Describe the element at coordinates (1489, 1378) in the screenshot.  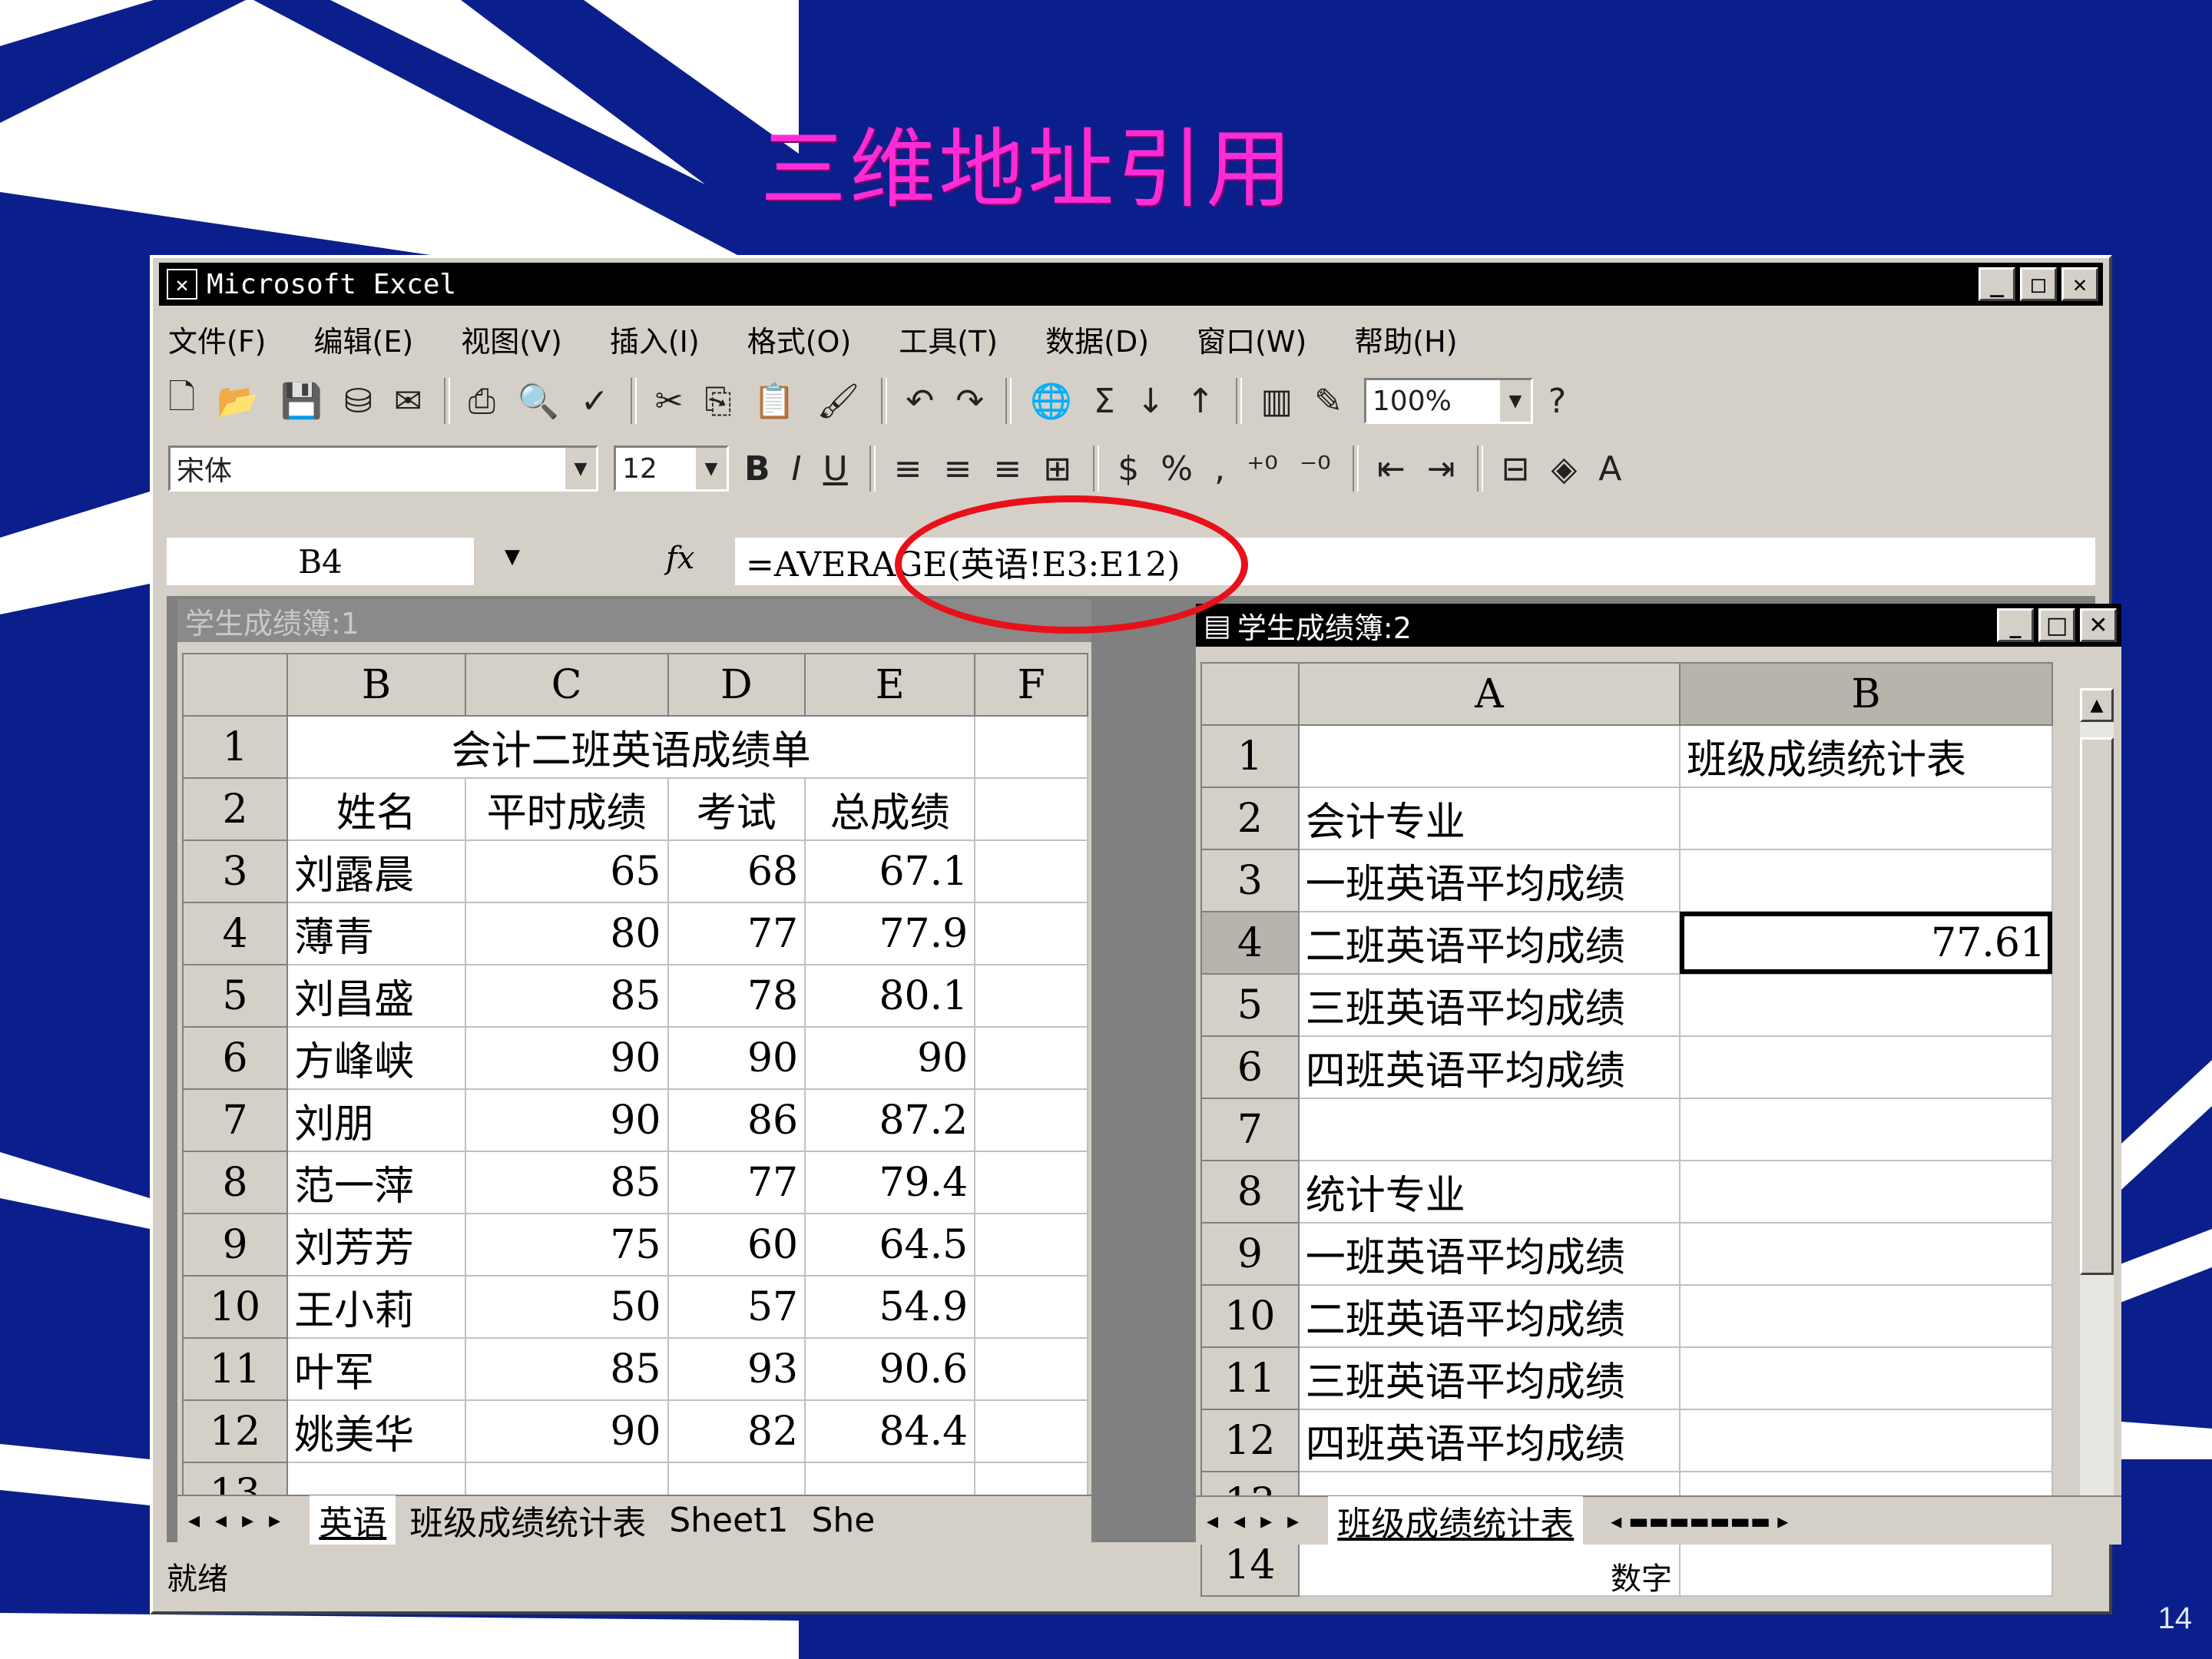
I see `cell: 三班英语平均成绩` at that location.